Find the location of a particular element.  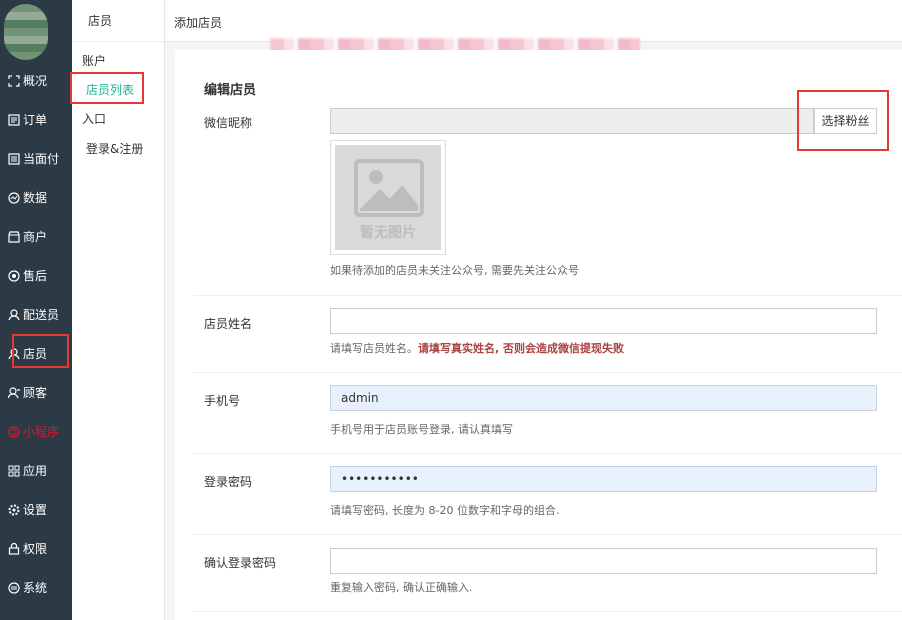

clerk-name-help-prefix: 请填写店员姓名。 is located at coordinates (374, 348).